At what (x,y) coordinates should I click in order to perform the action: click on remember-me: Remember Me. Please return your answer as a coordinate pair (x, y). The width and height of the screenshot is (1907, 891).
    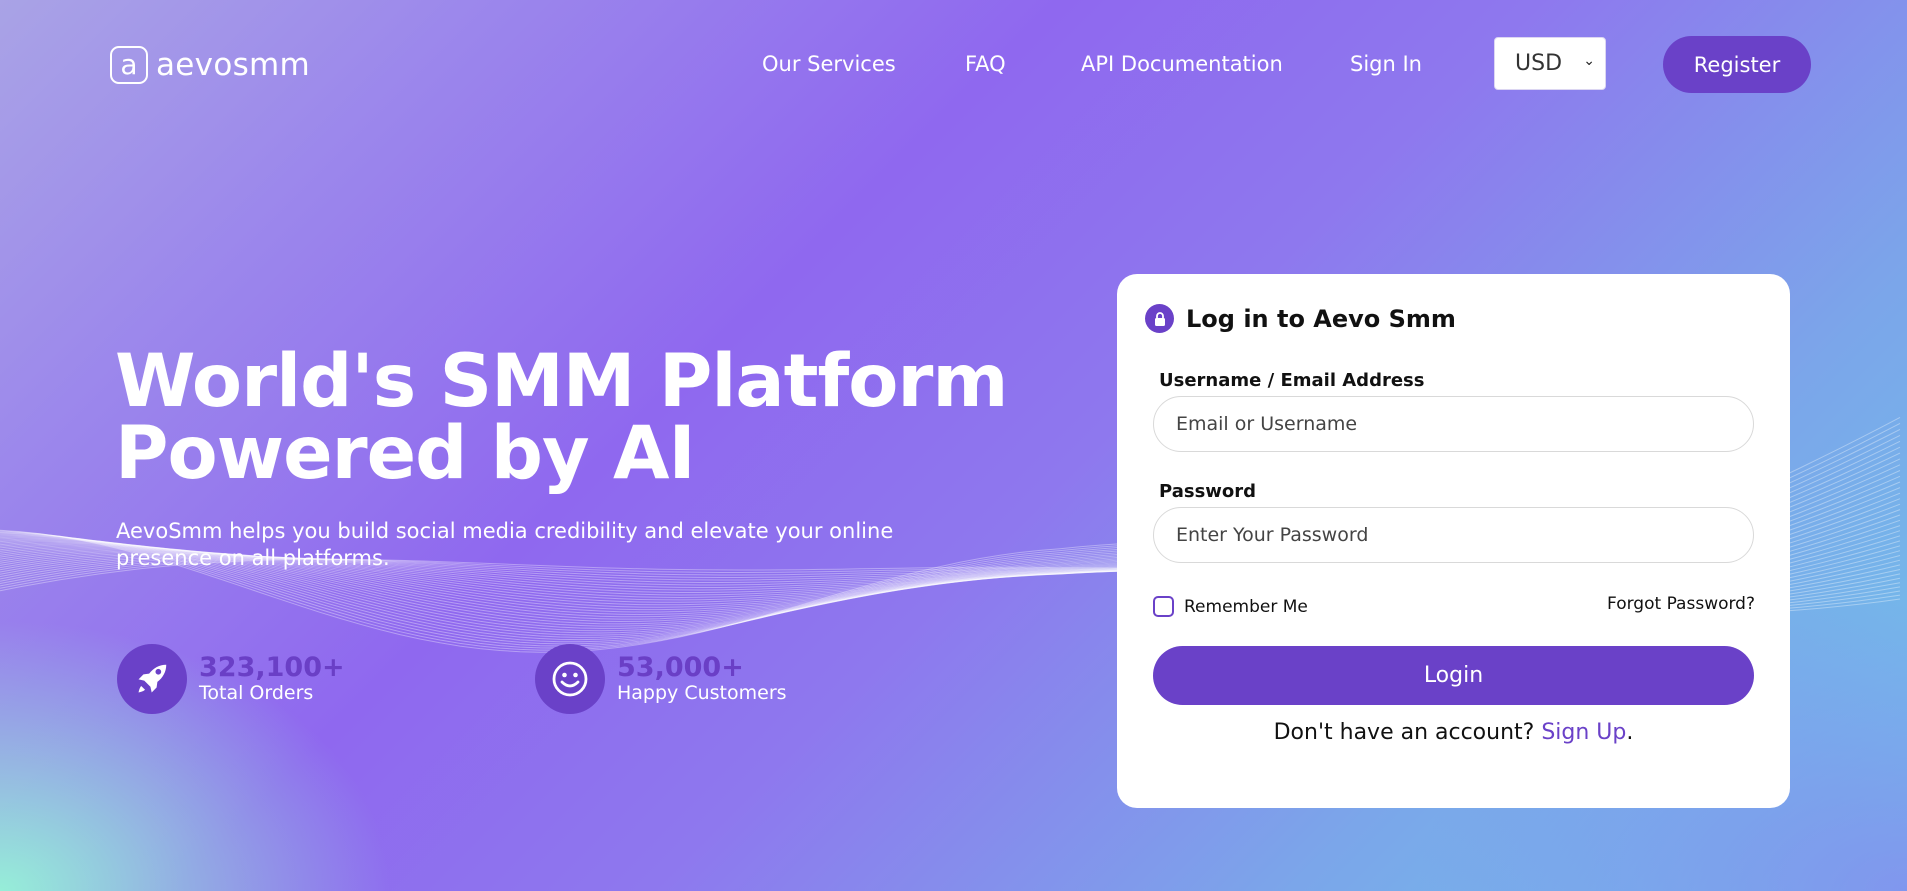
    Looking at the image, I should click on (1230, 606).